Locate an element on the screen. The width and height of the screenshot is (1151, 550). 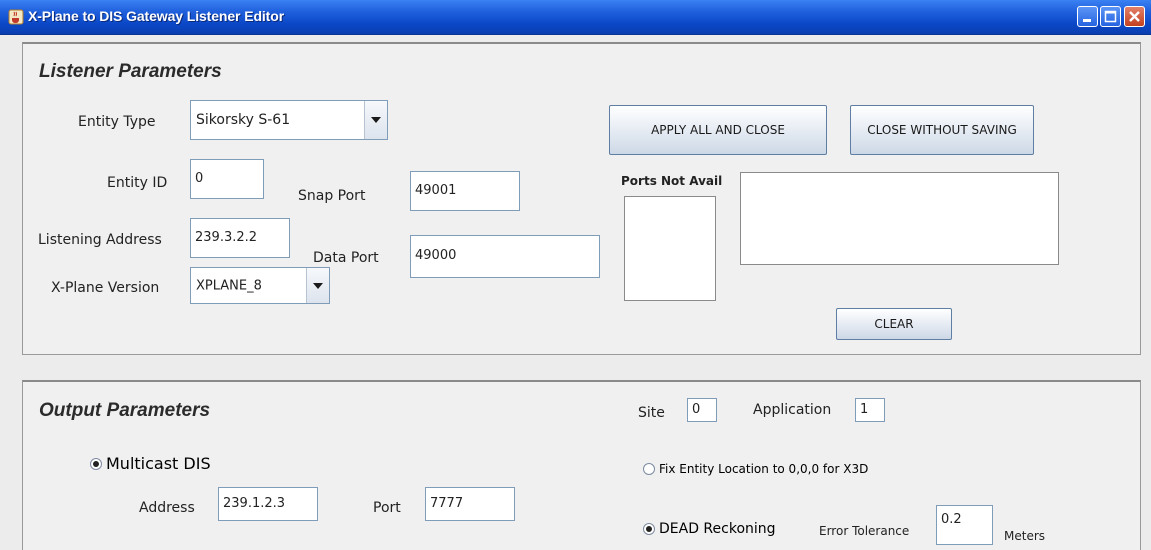
close-button is located at coordinates (1134, 16).